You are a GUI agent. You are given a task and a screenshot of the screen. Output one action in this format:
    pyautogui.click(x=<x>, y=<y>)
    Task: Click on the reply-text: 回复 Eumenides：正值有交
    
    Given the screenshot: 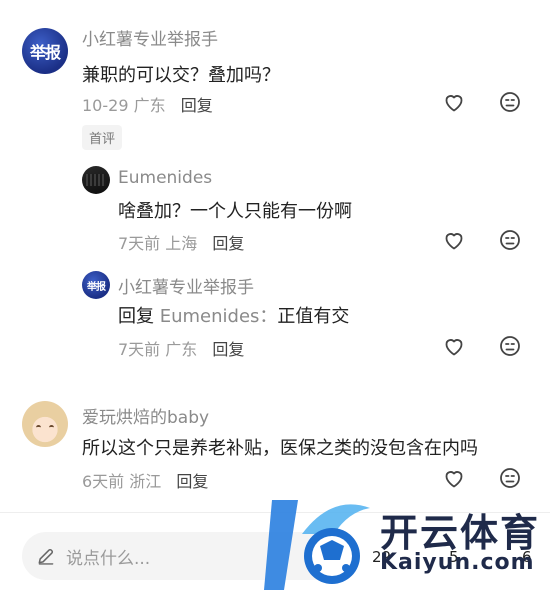 What is the action you would take?
    pyautogui.click(x=233, y=315)
    